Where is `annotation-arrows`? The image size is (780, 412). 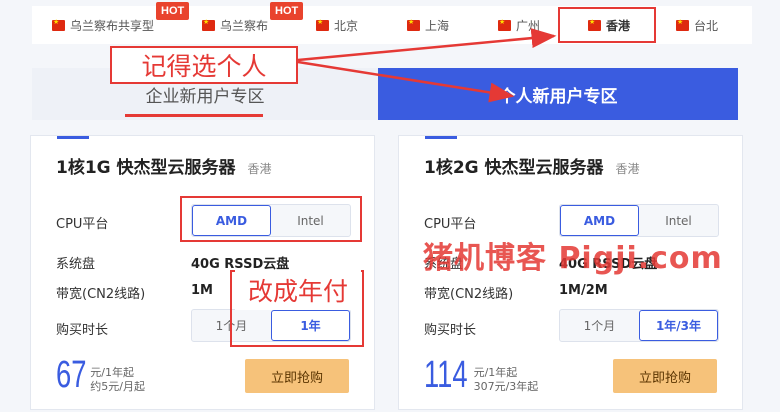
annotation-arrows is located at coordinates (427, 65).